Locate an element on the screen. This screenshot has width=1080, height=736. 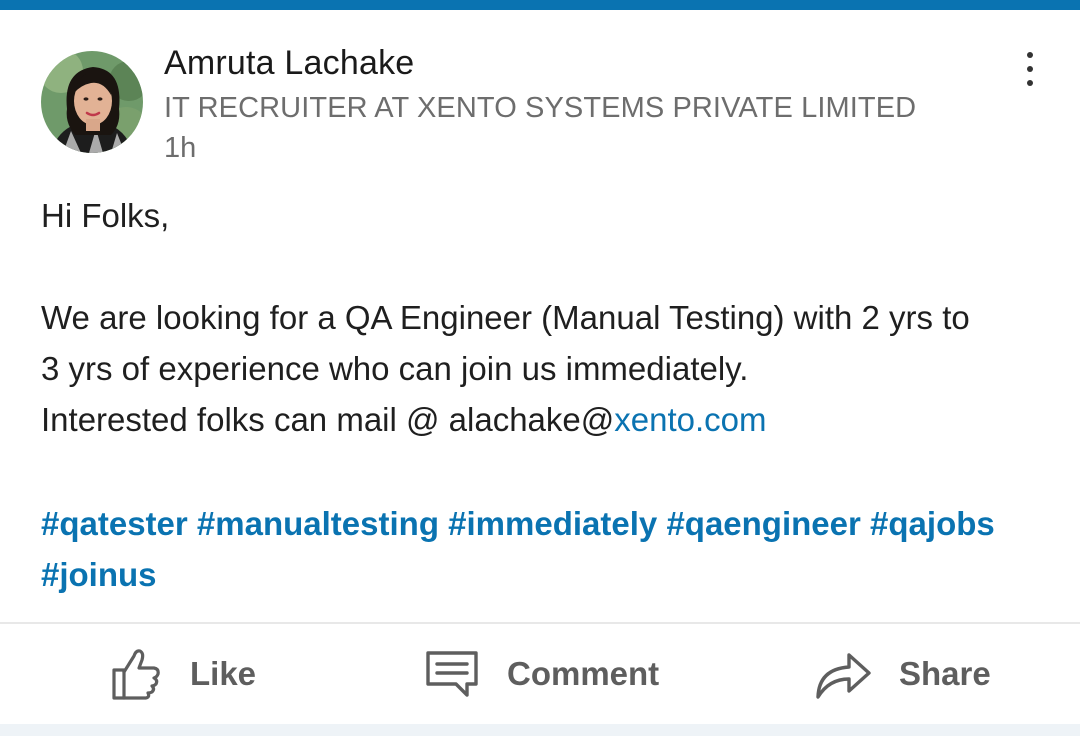
post-timestamp: 1h is located at coordinates (180, 148).